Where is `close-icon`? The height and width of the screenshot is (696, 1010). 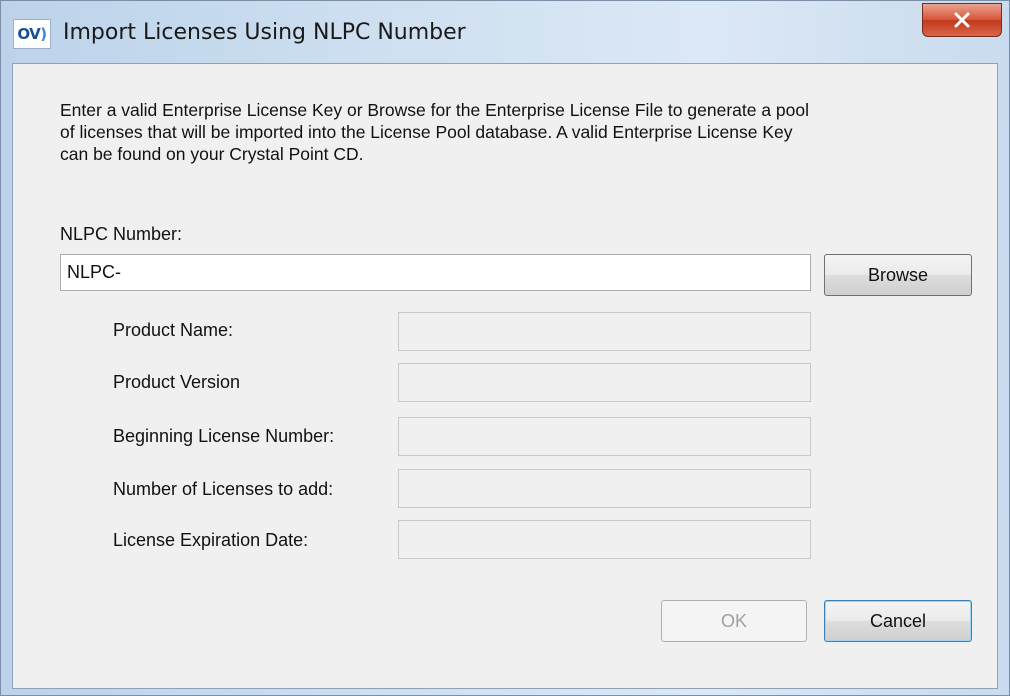
close-icon is located at coordinates (962, 20).